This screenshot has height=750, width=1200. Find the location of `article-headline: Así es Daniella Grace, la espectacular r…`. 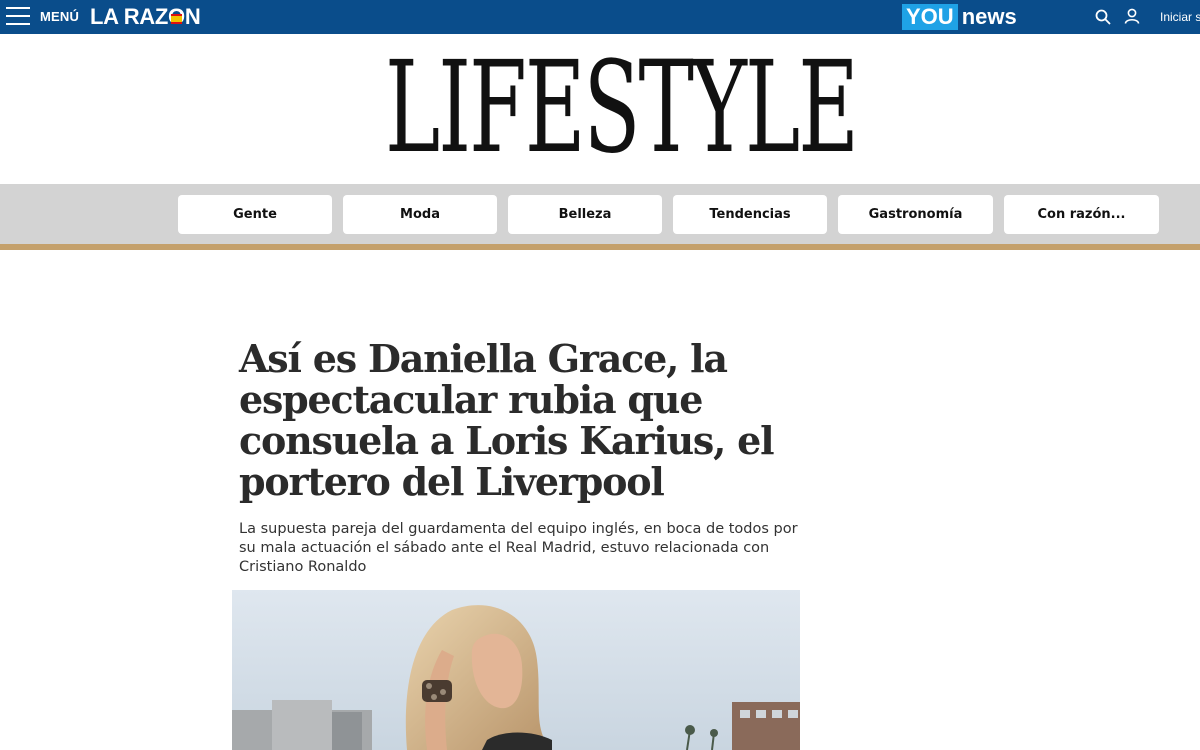

article-headline: Así es Daniella Grace, la espectacular r… is located at coordinates (507, 420).